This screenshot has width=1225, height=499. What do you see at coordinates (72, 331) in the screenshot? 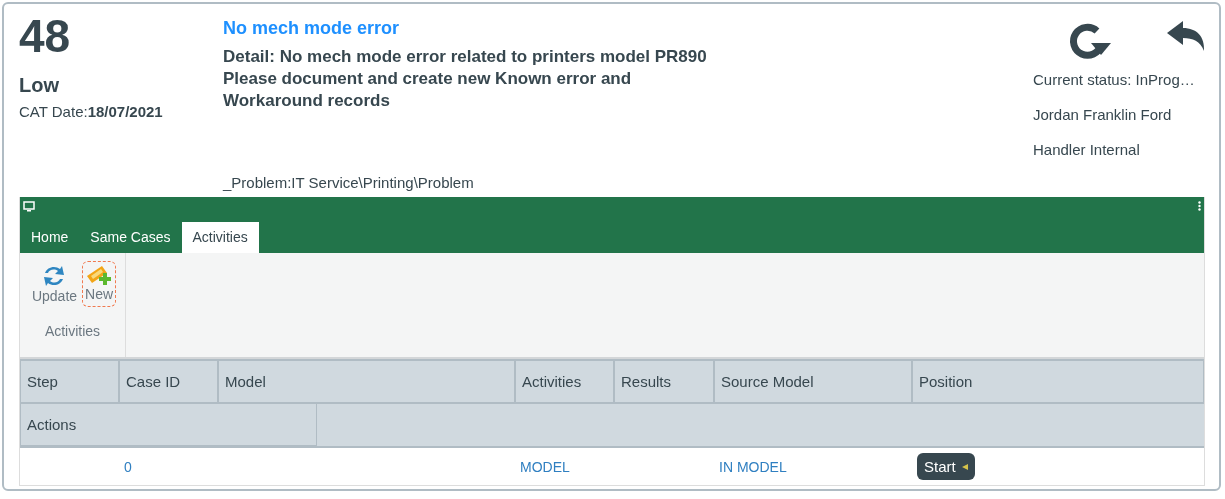
I see `group-label: Activities` at bounding box center [72, 331].